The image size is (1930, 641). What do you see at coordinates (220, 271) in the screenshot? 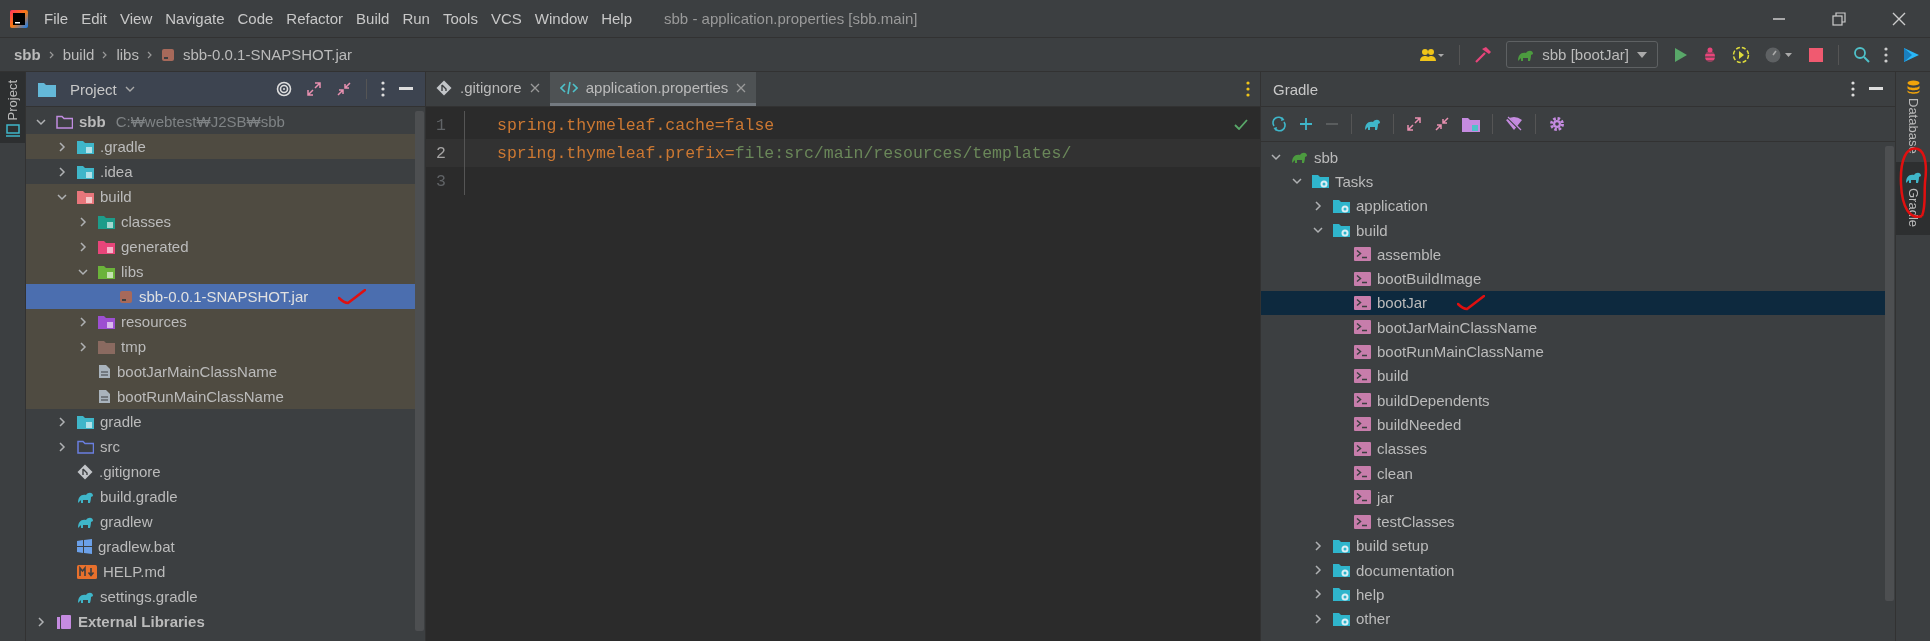
I see `tree-item: libs` at bounding box center [220, 271].